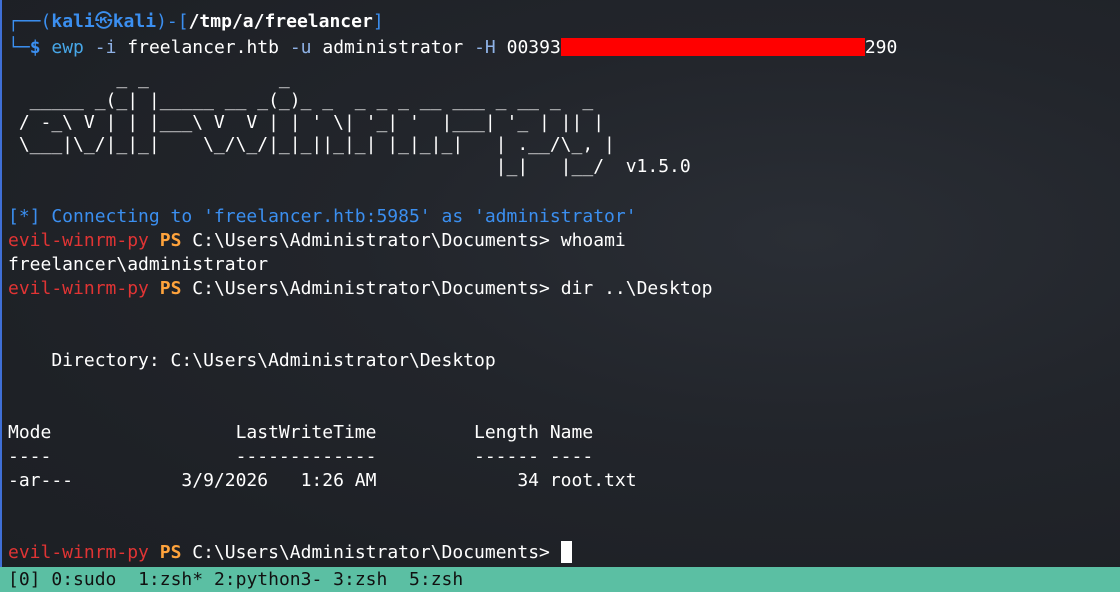 This screenshot has height=592, width=1120. What do you see at coordinates (83, 579) in the screenshot?
I see `tmux-window-0: 0:sudo` at bounding box center [83, 579].